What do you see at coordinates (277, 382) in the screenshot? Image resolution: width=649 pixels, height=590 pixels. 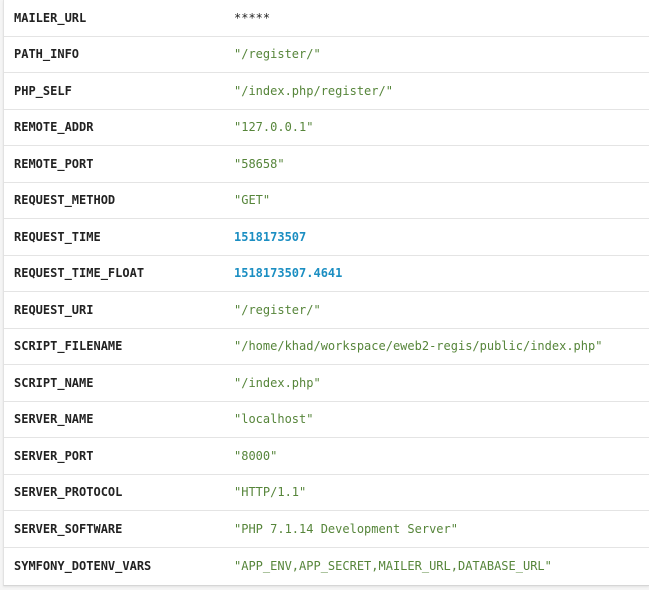 I see `param-value: "/index.php"` at bounding box center [277, 382].